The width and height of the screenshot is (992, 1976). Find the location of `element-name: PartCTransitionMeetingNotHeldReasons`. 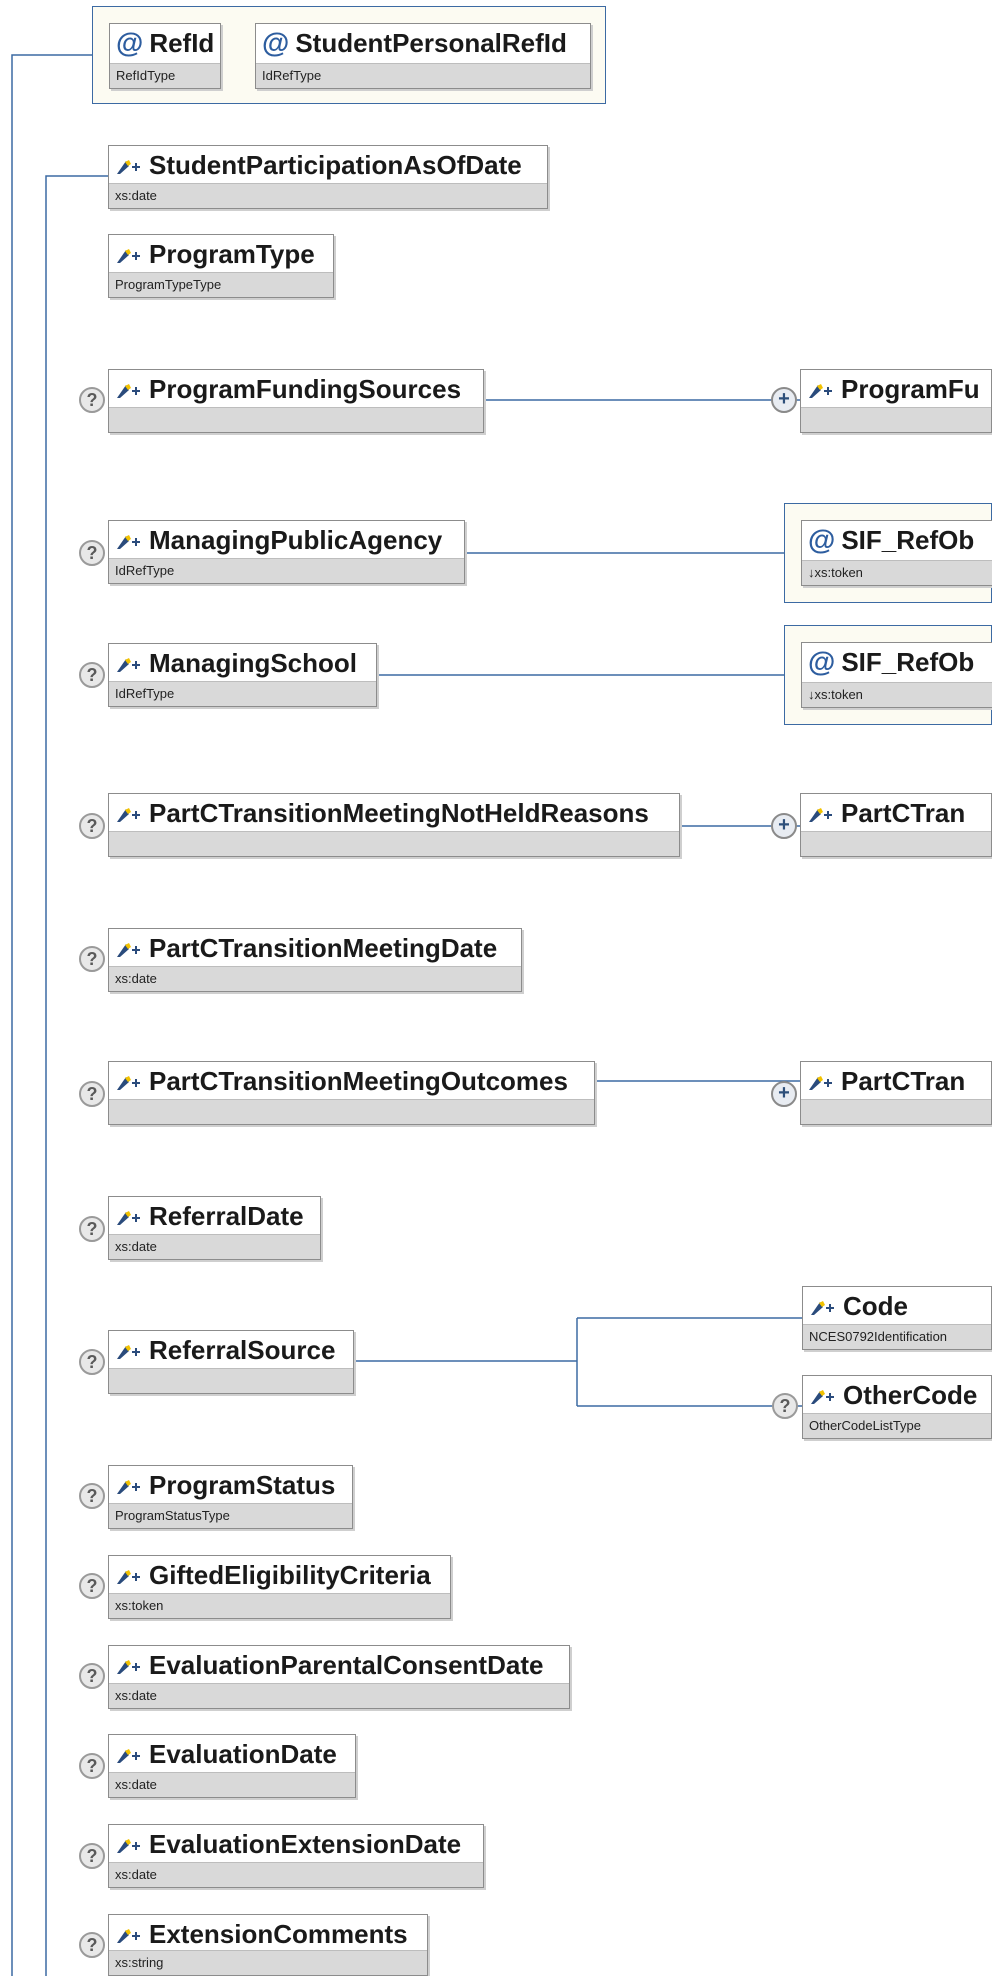

element-name: PartCTransitionMeetingNotHeldReasons is located at coordinates (399, 813).